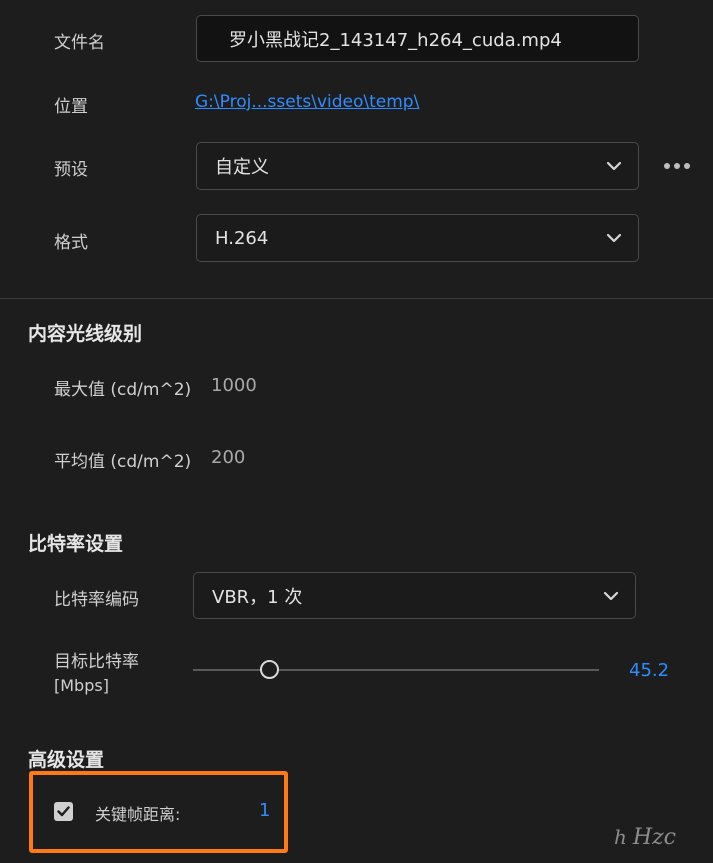  What do you see at coordinates (81, 685) in the screenshot?
I see `target-bitrate-unit: [Mbps]` at bounding box center [81, 685].